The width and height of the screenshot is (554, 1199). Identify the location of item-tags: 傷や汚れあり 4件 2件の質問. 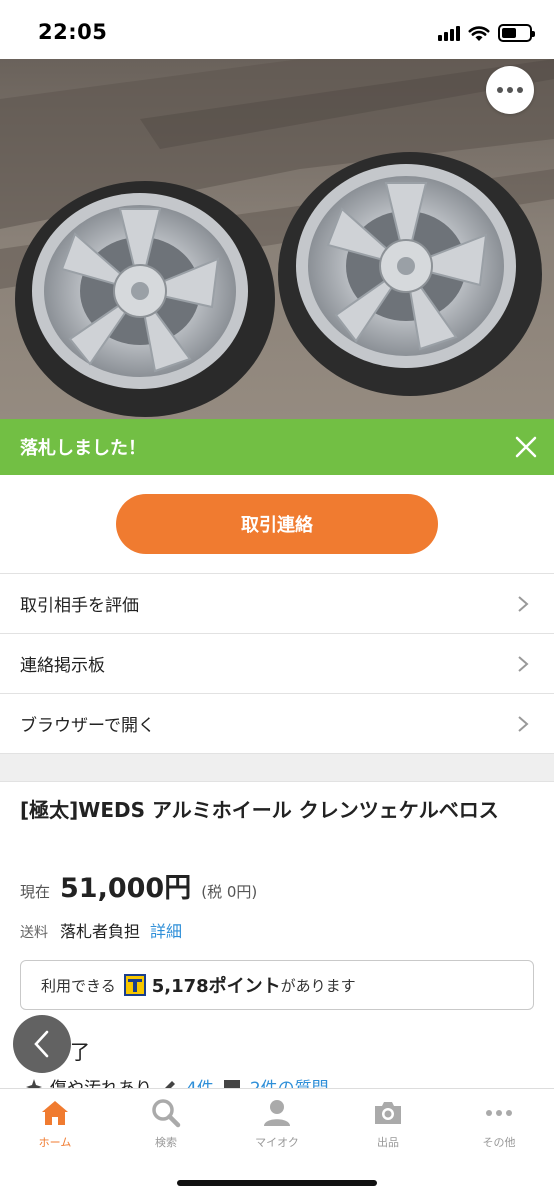
(177, 1081).